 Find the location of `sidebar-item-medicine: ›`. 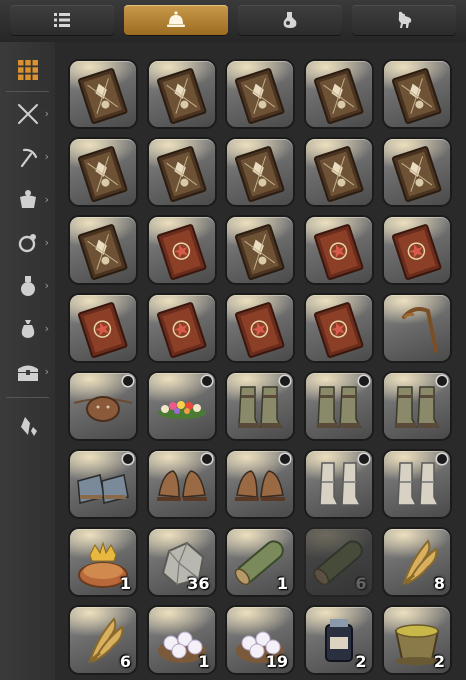

sidebar-item-medicine: › is located at coordinates (27, 286).